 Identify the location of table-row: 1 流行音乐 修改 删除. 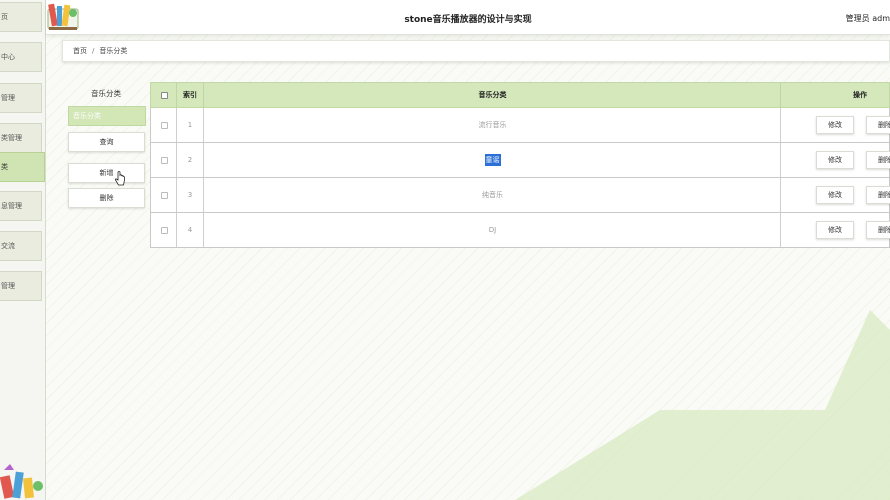
(520, 125).